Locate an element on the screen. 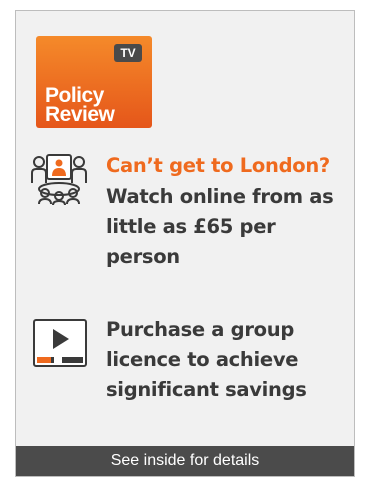  tv-badge: TV is located at coordinates (128, 53).